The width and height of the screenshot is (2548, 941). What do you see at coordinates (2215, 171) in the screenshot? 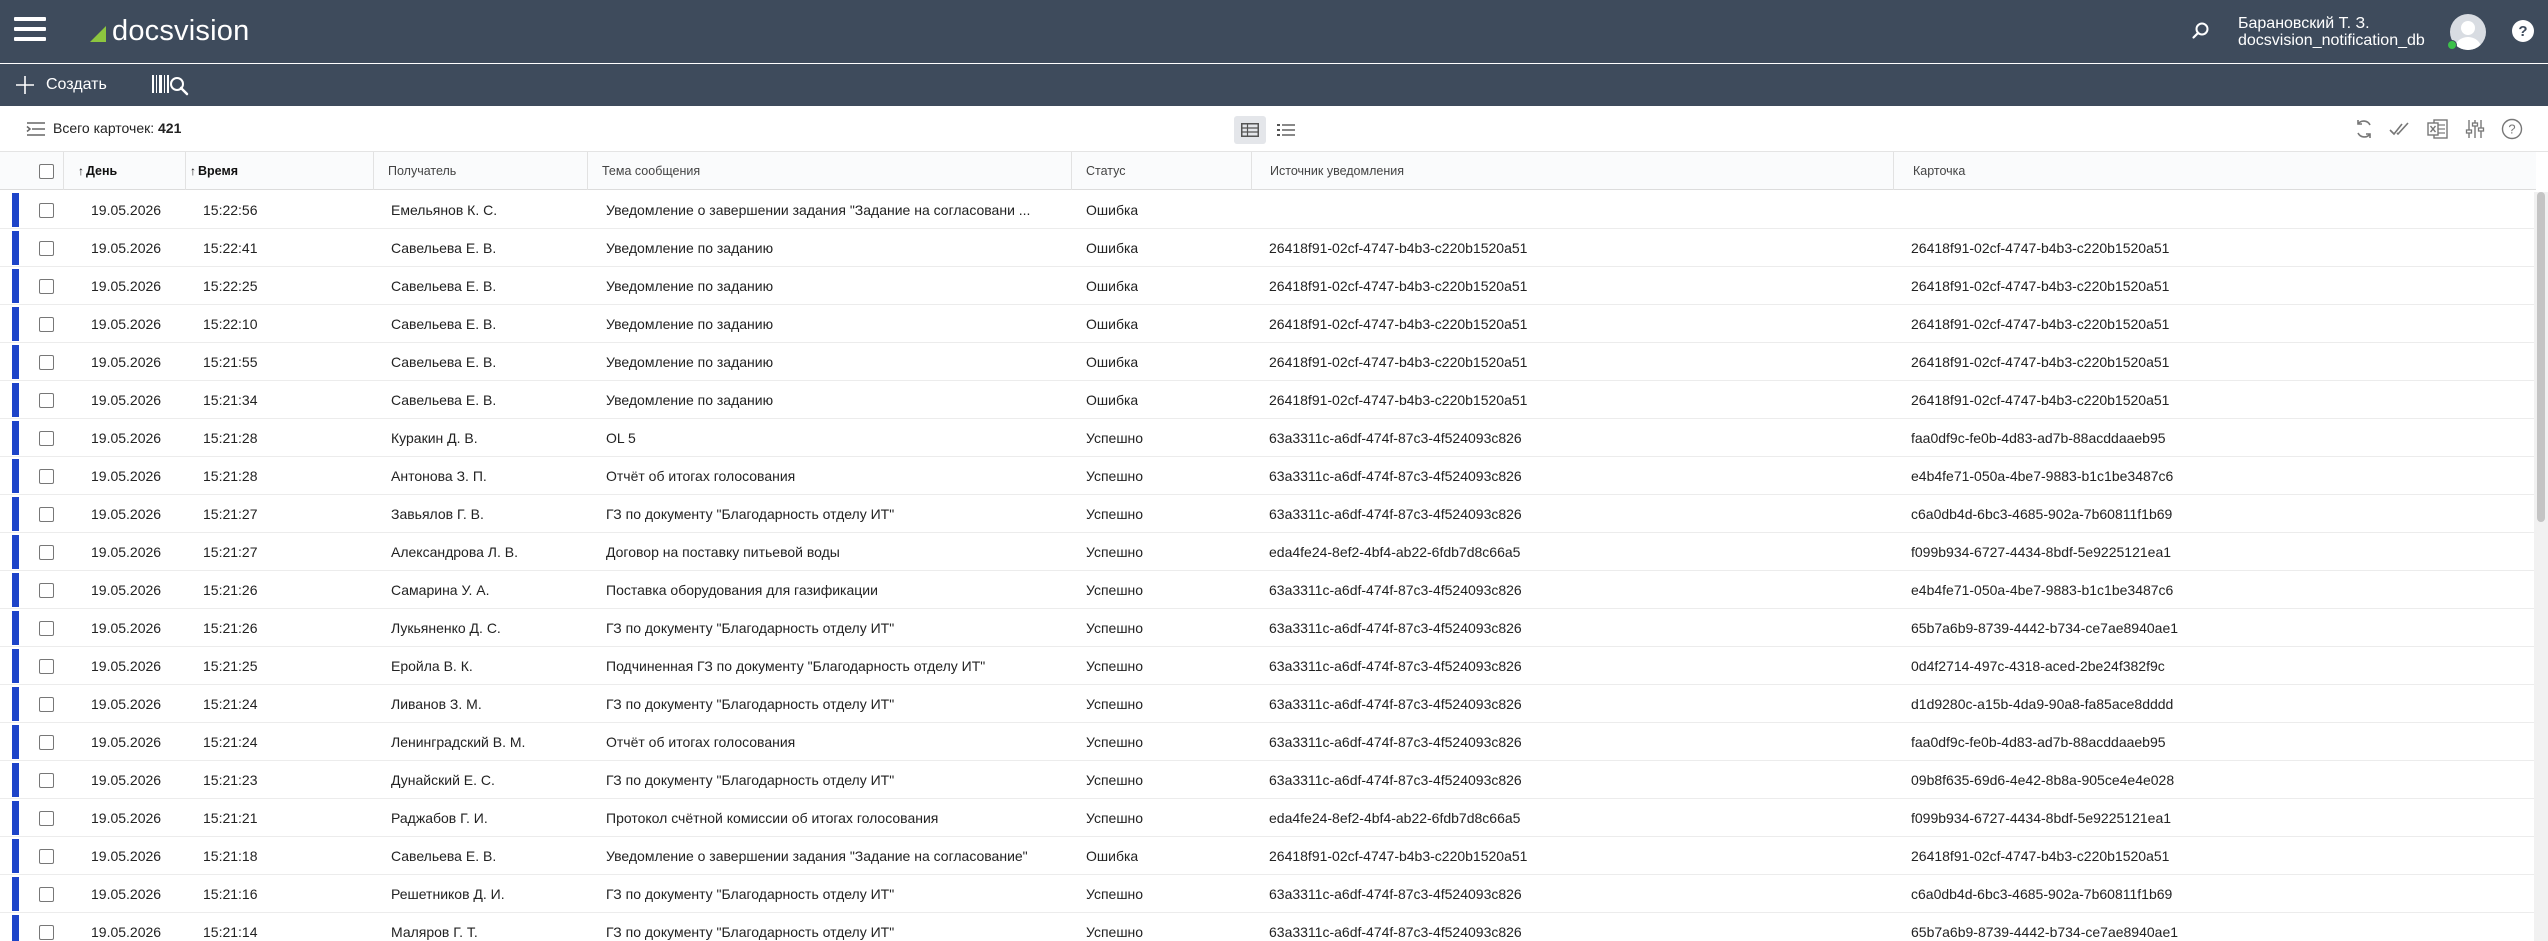
I see `column-header-card: Карточка` at bounding box center [2215, 171].